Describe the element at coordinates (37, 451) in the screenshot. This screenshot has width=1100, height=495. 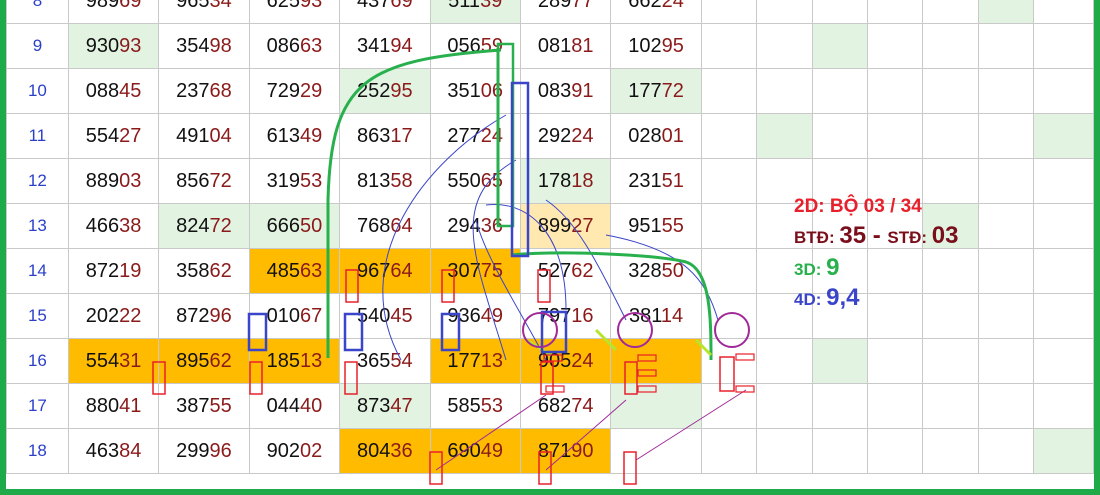
I see `row-number: 18` at that location.